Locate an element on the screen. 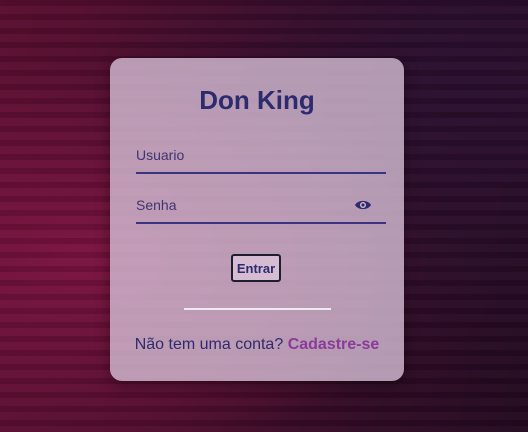 The height and width of the screenshot is (432, 528). signup-link: Cadastre-se is located at coordinates (334, 344).